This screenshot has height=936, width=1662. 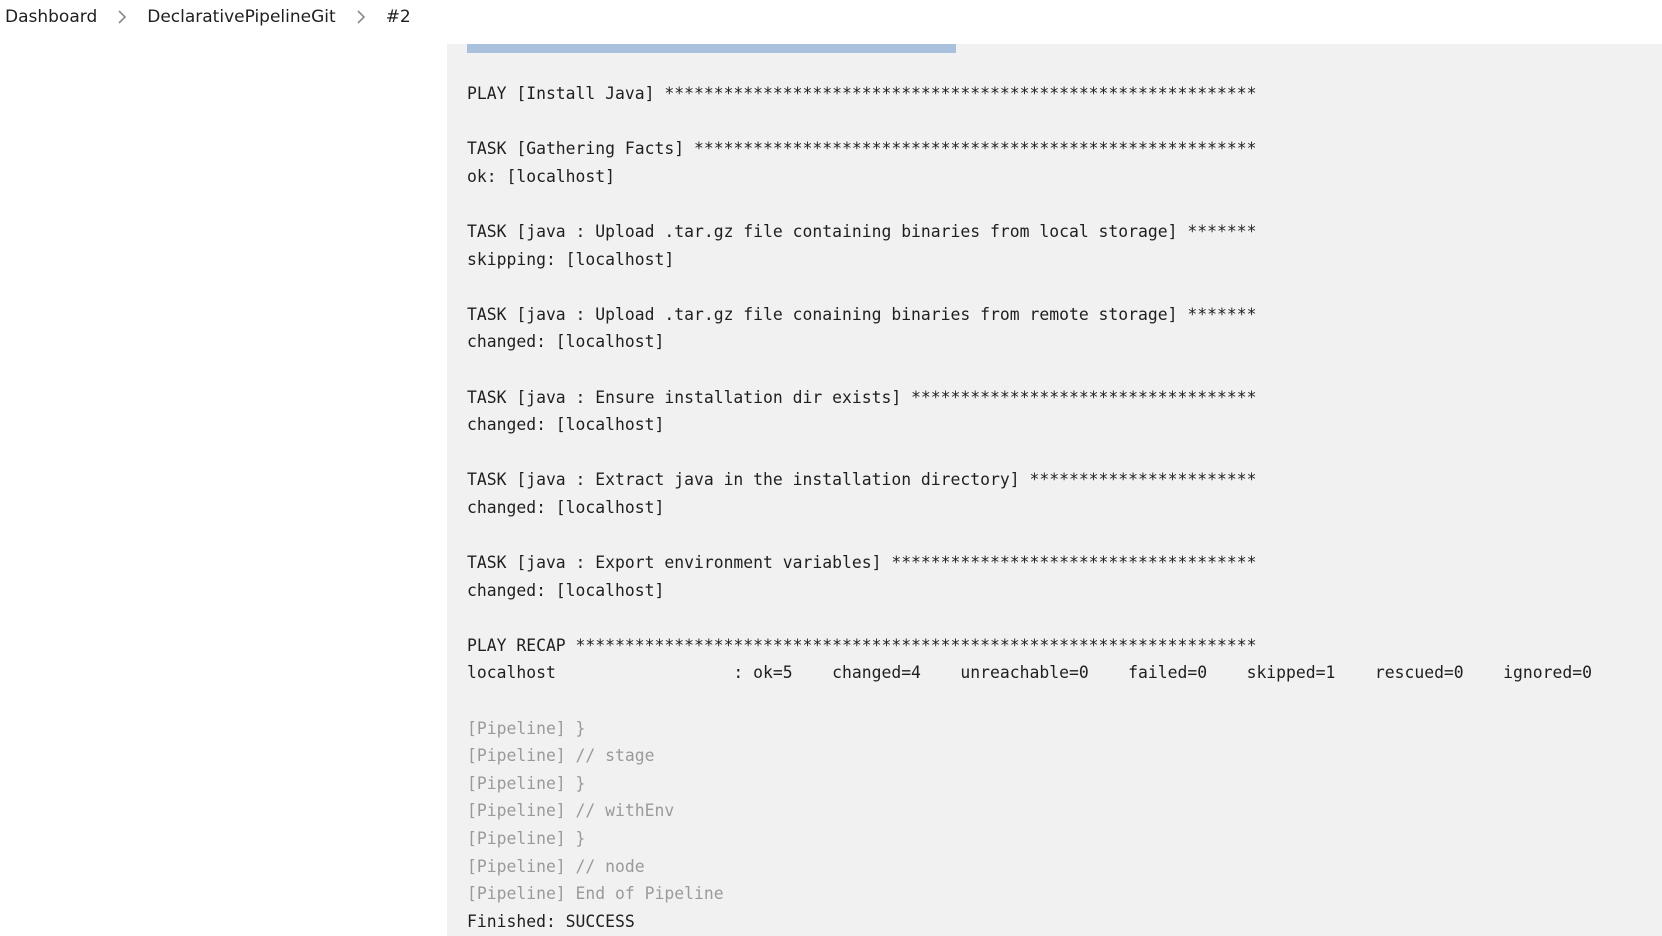 What do you see at coordinates (831, 17) in the screenshot?
I see `breadcrumb: Dashboard DeclarativePipelineGit #2` at bounding box center [831, 17].